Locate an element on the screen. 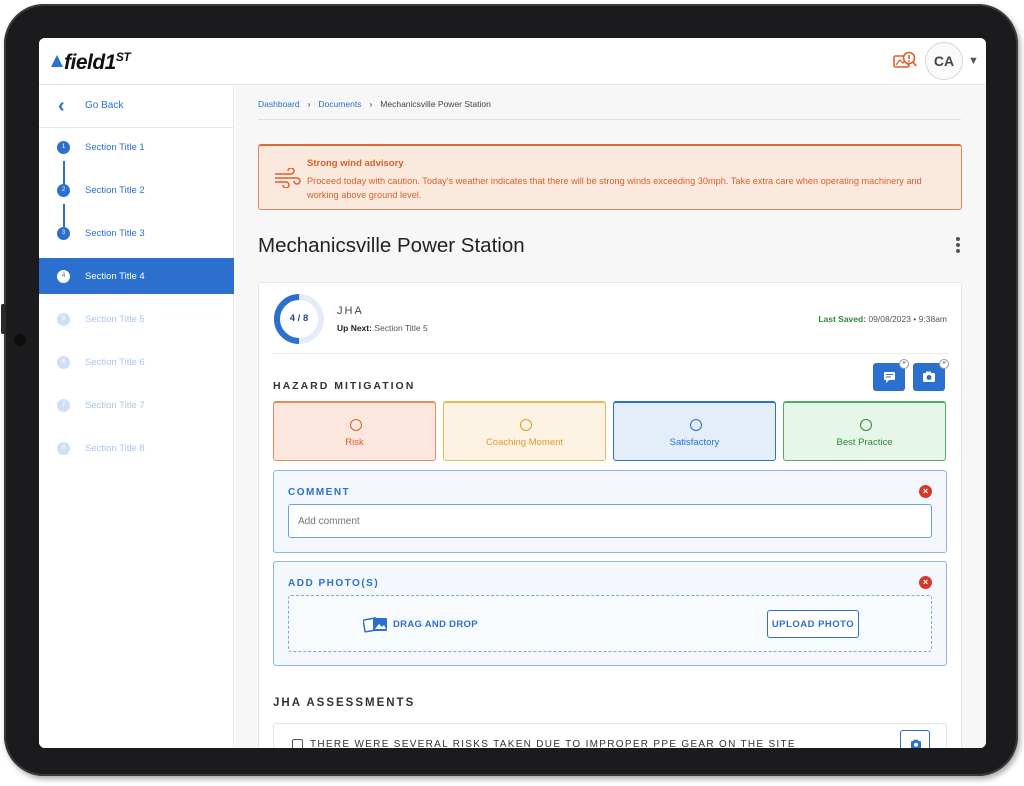  sidebar-item-label: Section Title 1 is located at coordinates (115, 147).